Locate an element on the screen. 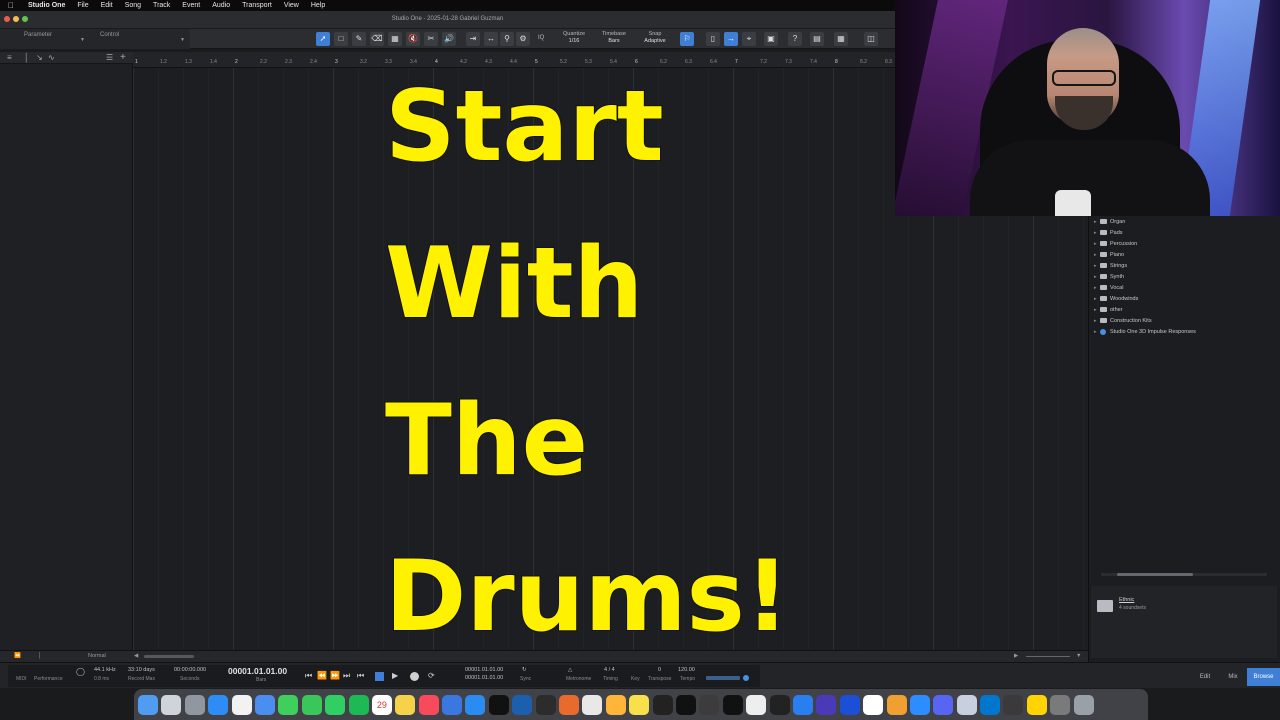 The image size is (1280, 720). help-button: ? is located at coordinates (795, 39).